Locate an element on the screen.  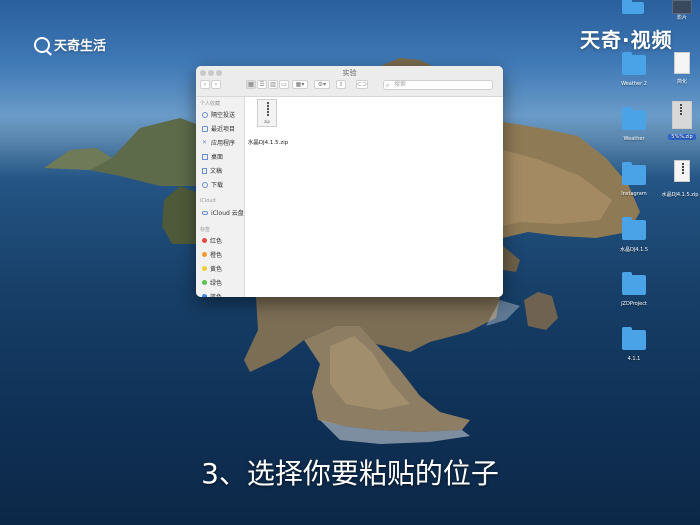
desktop-icon-label: 简化 is located at coordinates (681, 82).